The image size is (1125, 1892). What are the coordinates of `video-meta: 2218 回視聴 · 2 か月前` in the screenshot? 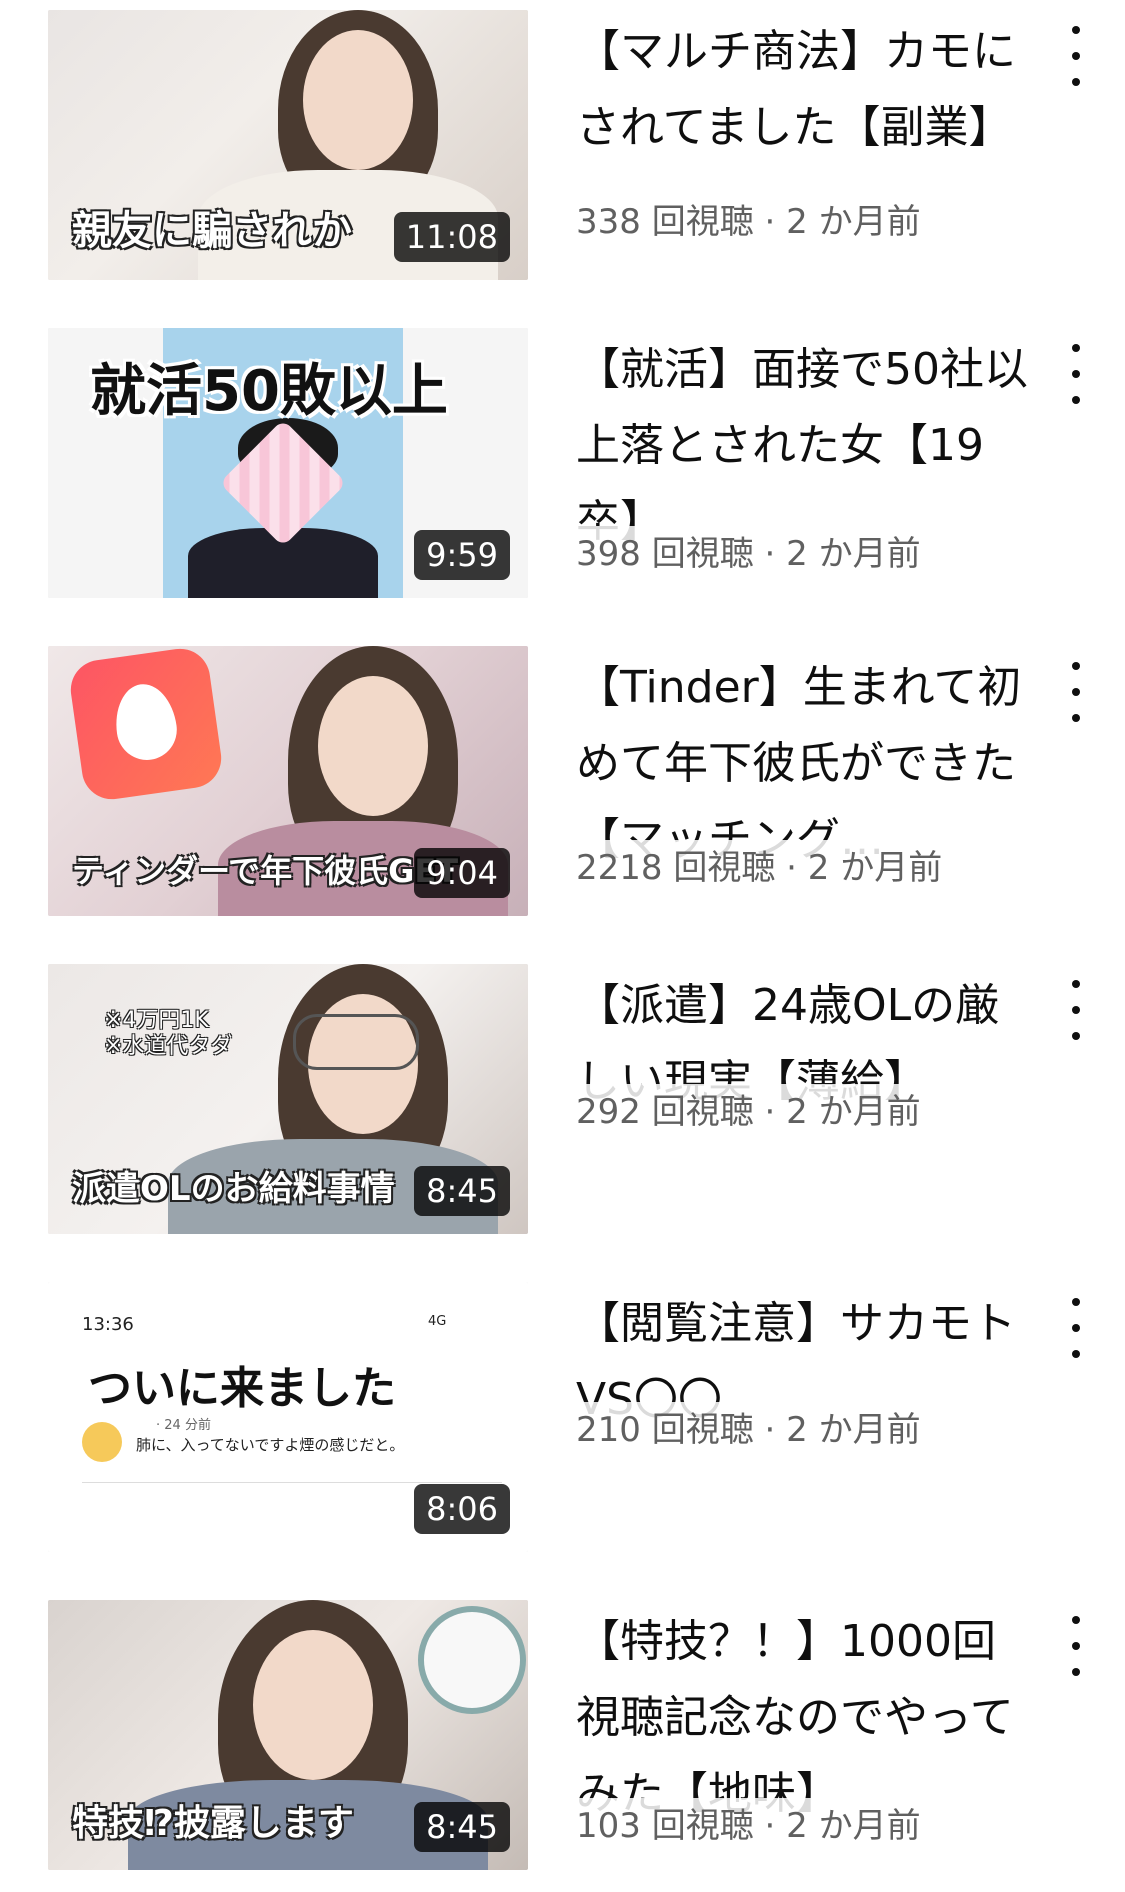 It's located at (759, 864).